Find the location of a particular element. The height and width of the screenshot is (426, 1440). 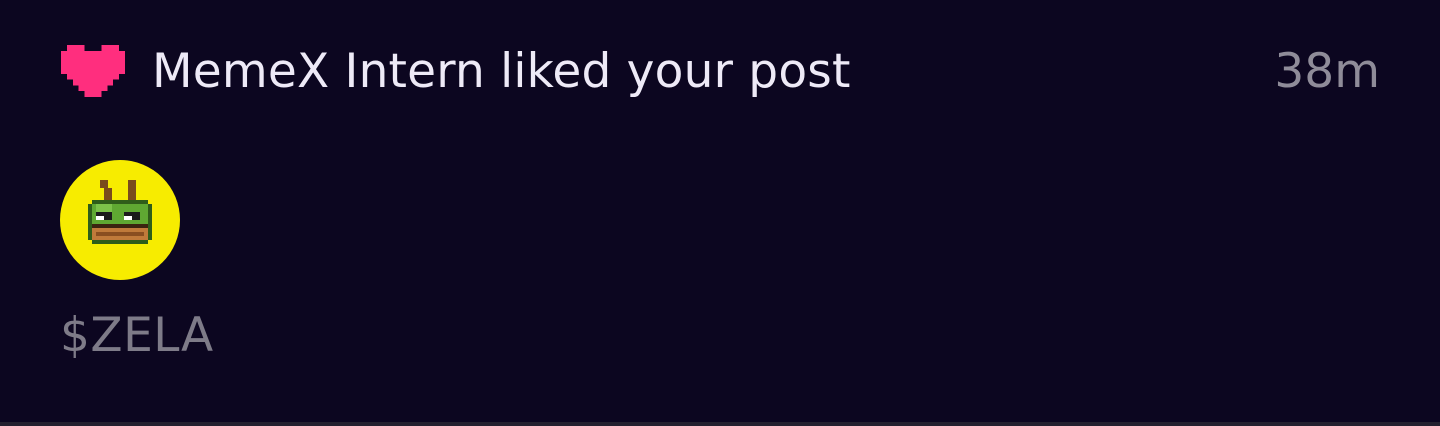

heart-icon is located at coordinates (93, 71).